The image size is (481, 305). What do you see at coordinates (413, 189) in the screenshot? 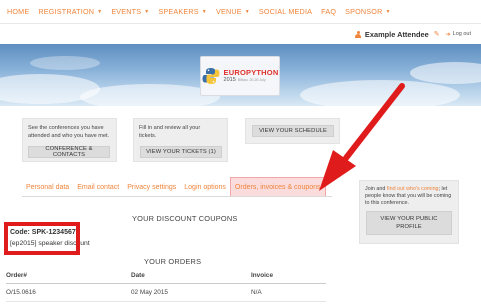
I see `find-out-whos-coming-link: find out who's coming` at bounding box center [413, 189].